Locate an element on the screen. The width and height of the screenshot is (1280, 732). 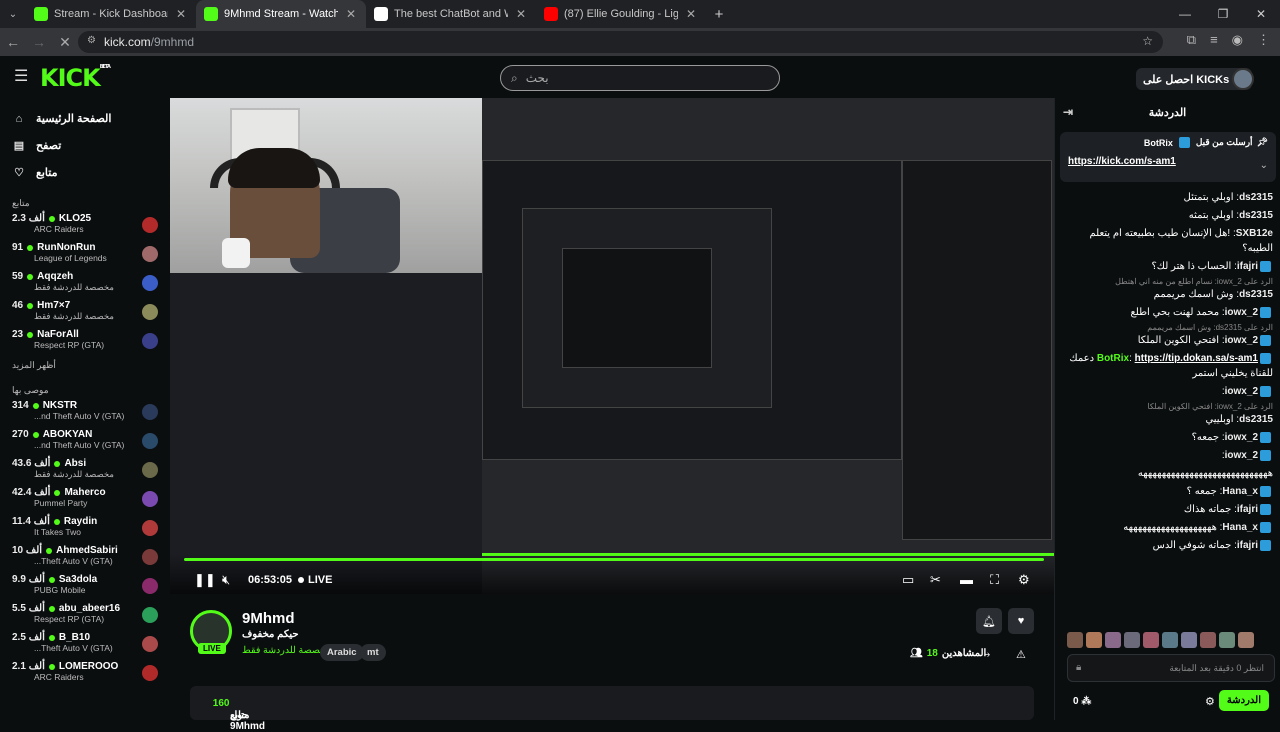
sidebar-channel: 2.1 ألف LOMEROOO ARC Raiders is located at coordinates (85, 675).